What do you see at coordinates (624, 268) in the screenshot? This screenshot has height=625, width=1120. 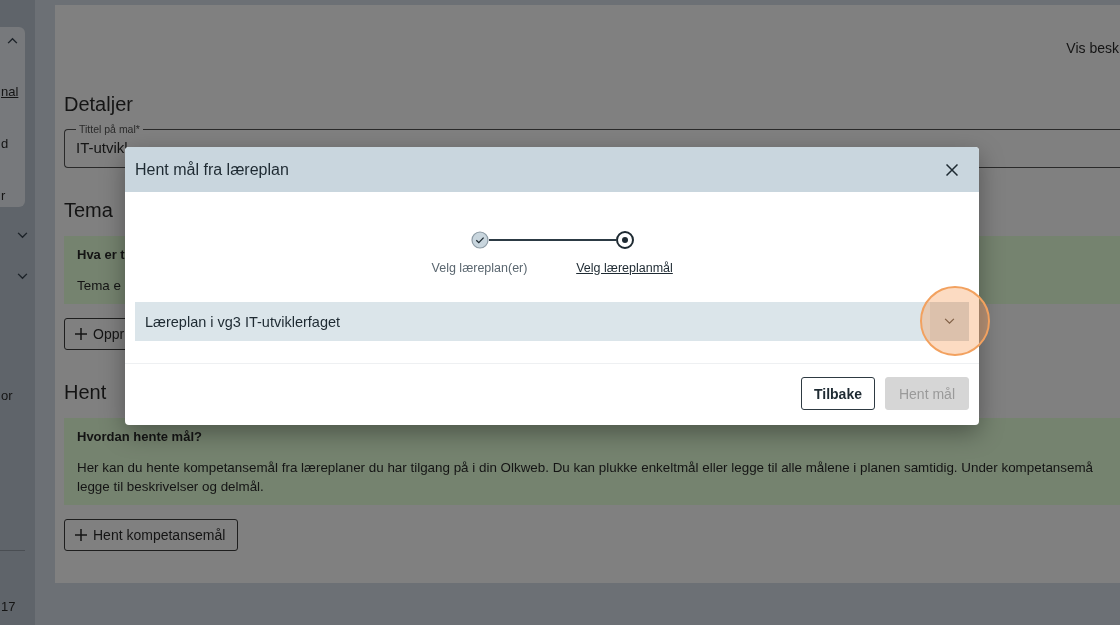 I see `step-label: Velg læreplanmål` at bounding box center [624, 268].